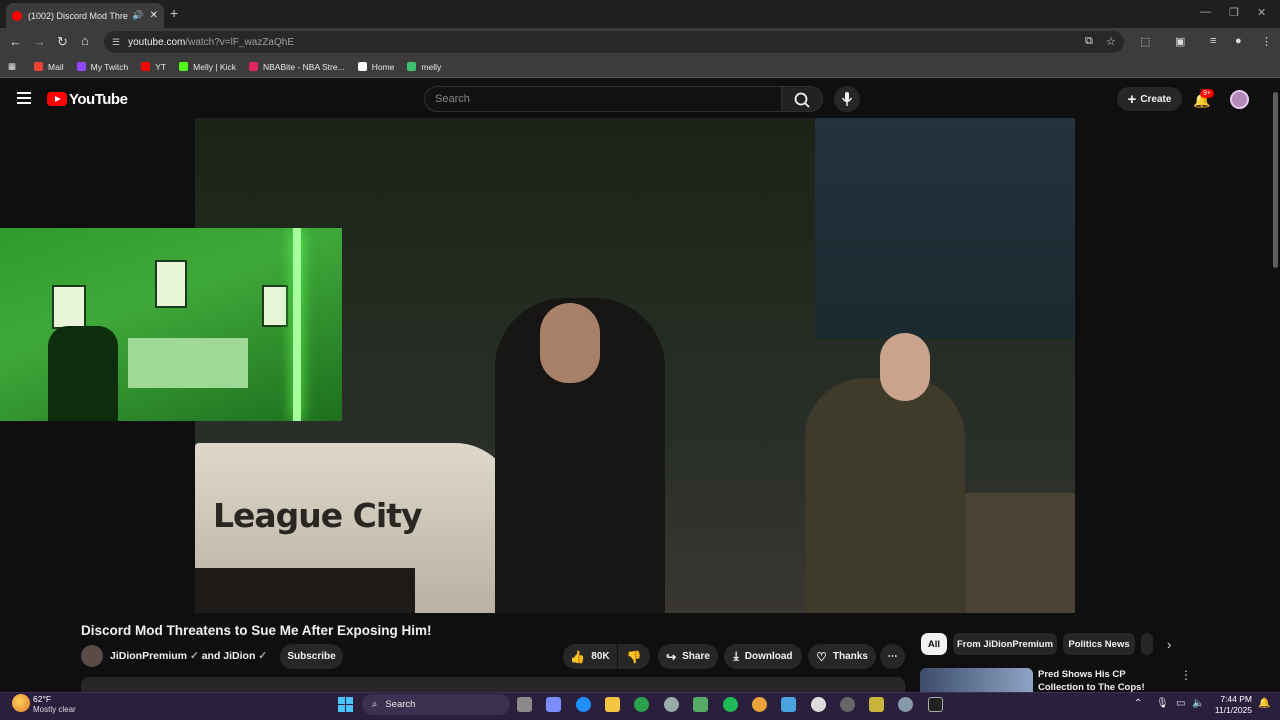  What do you see at coordinates (12, 66) in the screenshot?
I see `apps-grid-icon: ▦` at bounding box center [12, 66].